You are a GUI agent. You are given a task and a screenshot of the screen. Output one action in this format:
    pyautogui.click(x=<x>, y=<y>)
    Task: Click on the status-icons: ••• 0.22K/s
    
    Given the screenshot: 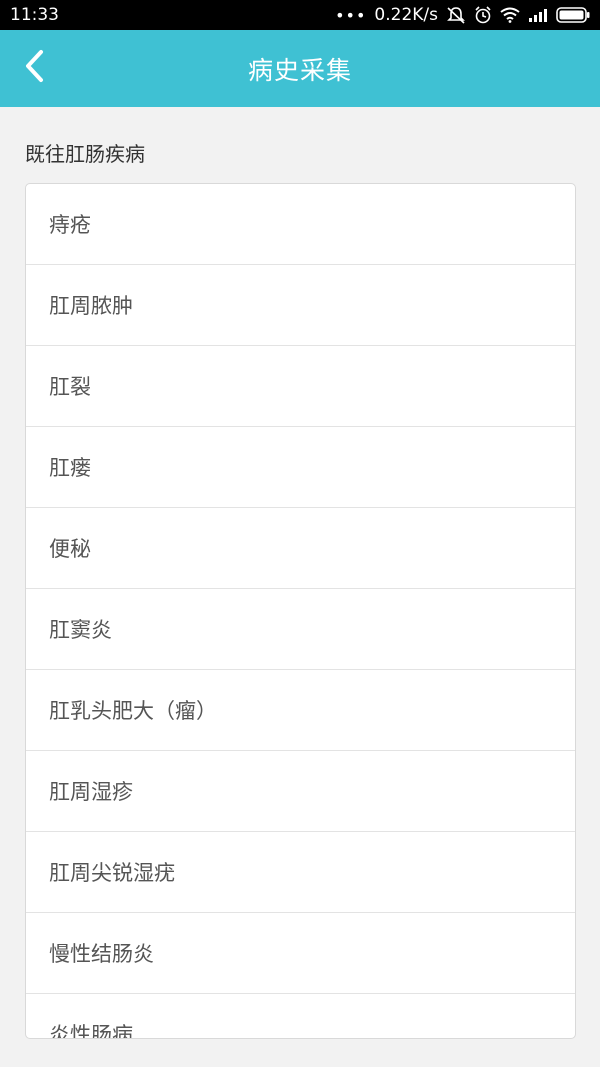 What is the action you would take?
    pyautogui.click(x=462, y=15)
    